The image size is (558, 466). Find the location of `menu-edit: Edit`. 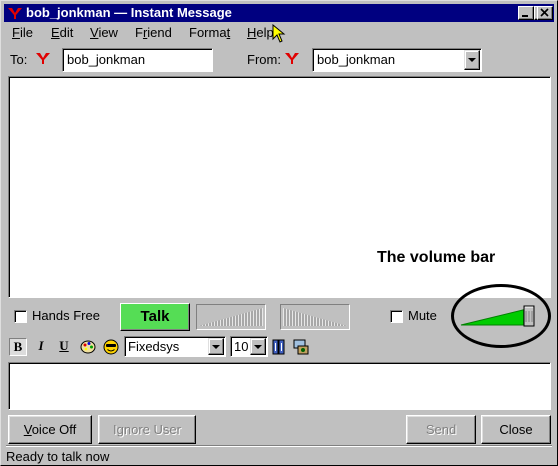

menu-edit: Edit is located at coordinates (62, 32).